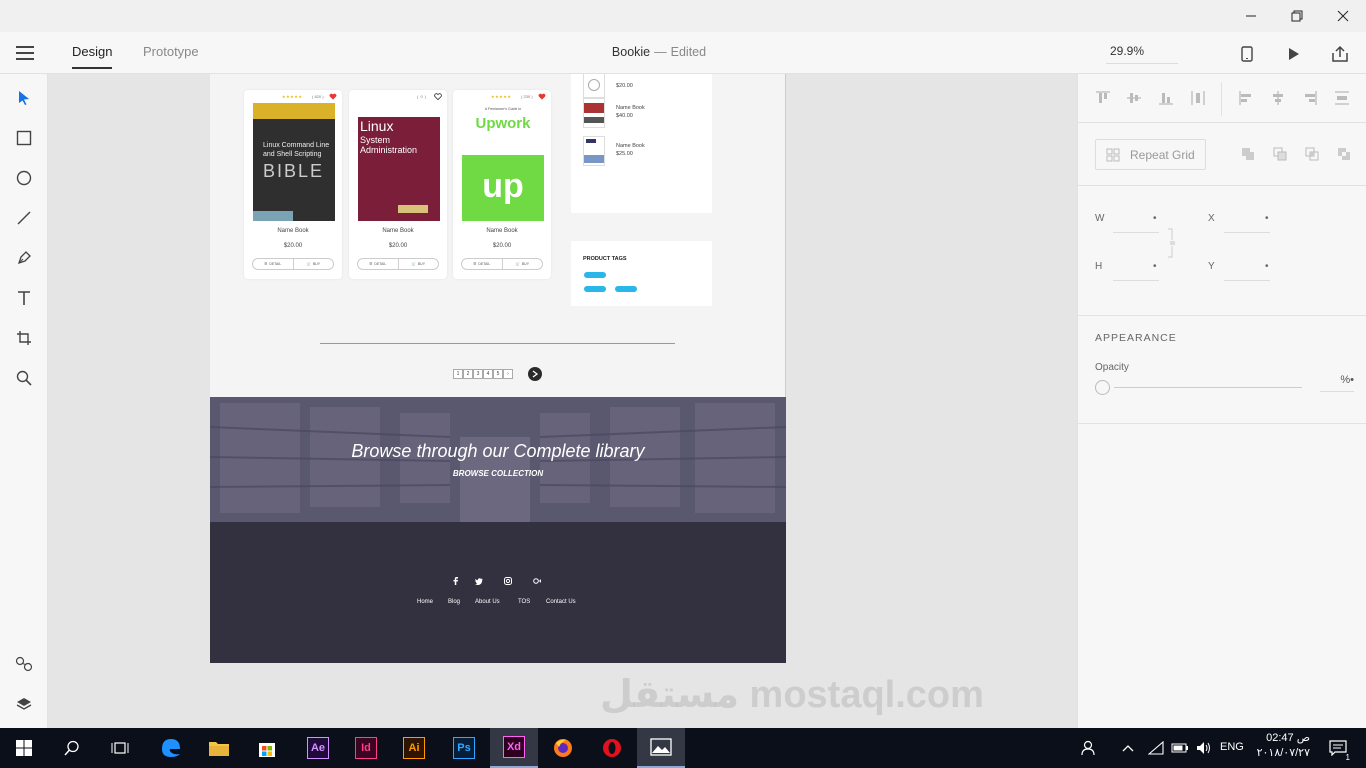 The width and height of the screenshot is (1366, 768). I want to click on device-preview-icon, so click(1247, 54).